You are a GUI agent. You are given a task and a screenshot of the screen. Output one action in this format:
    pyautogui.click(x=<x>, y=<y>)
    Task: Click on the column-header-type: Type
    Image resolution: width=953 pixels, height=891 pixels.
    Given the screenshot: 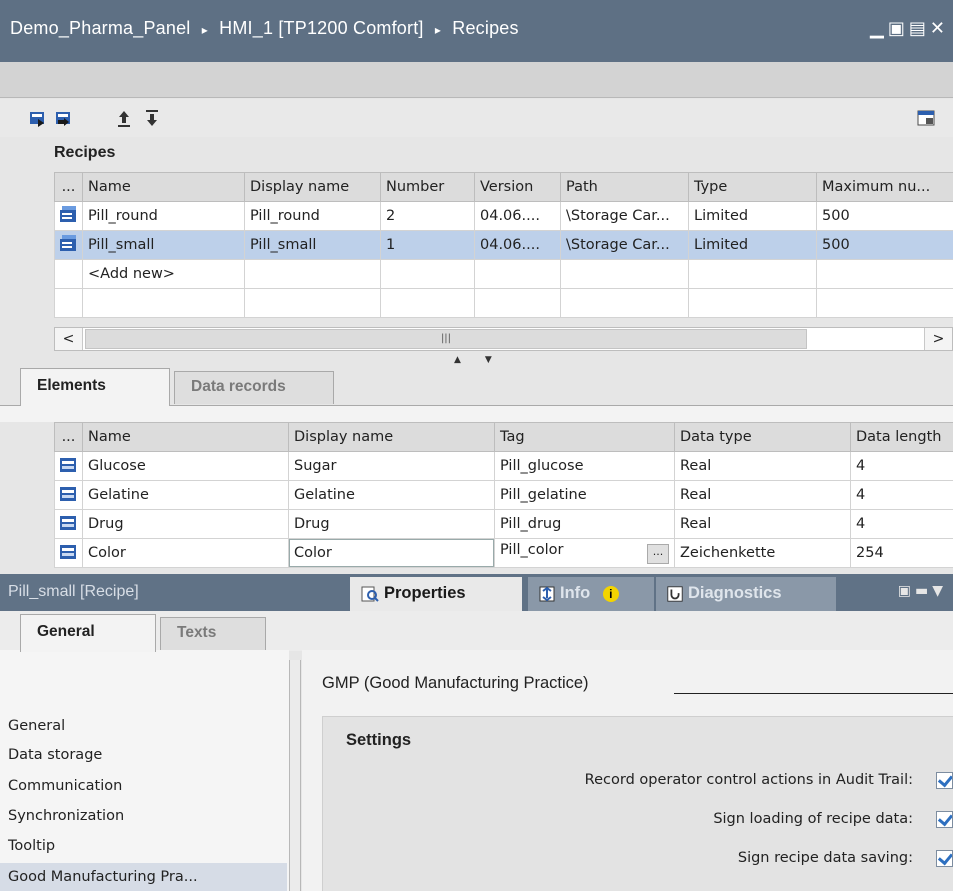 What is the action you would take?
    pyautogui.click(x=752, y=187)
    